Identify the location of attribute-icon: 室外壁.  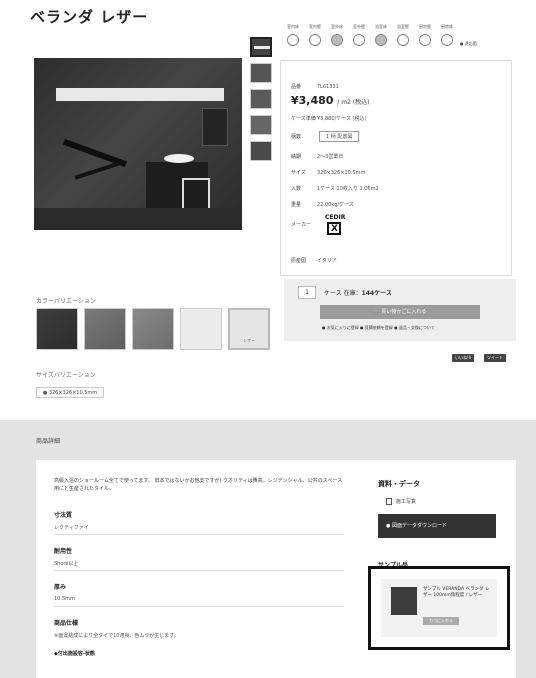
(359, 35).